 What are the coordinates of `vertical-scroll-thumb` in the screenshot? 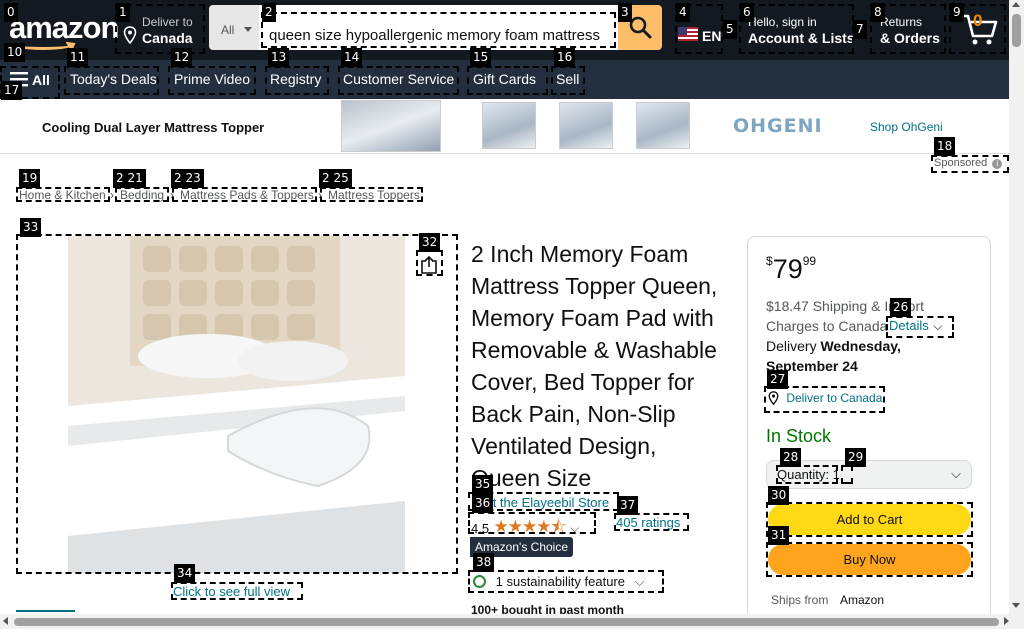 It's located at (1016, 30).